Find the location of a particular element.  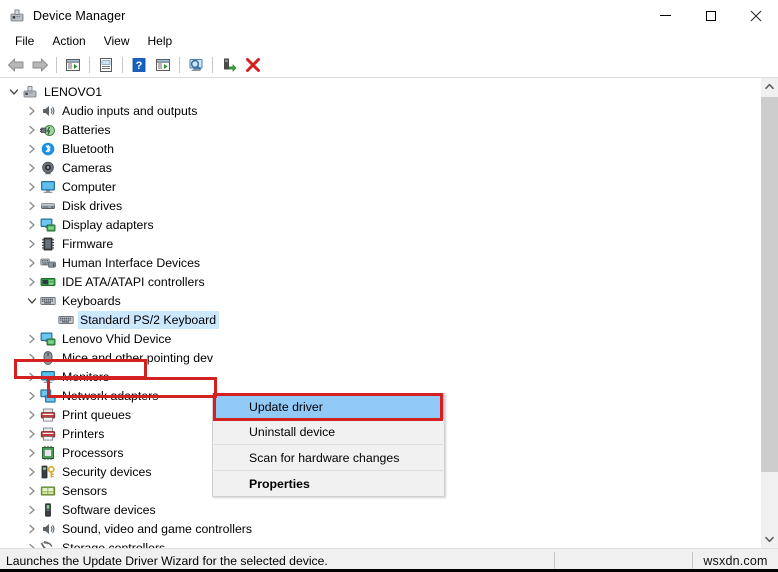

help-icon: ? is located at coordinates (139, 64).